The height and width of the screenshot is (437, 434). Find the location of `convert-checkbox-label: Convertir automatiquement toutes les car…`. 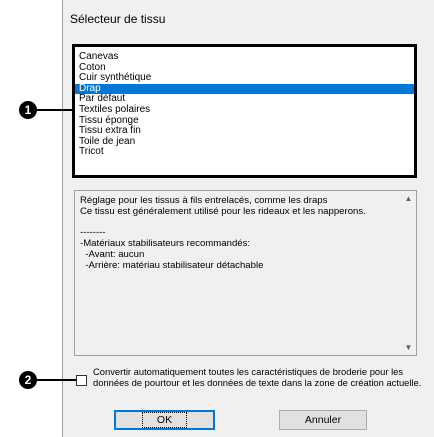

convert-checkbox-label: Convertir automatiquement toutes les car… is located at coordinates (258, 377).